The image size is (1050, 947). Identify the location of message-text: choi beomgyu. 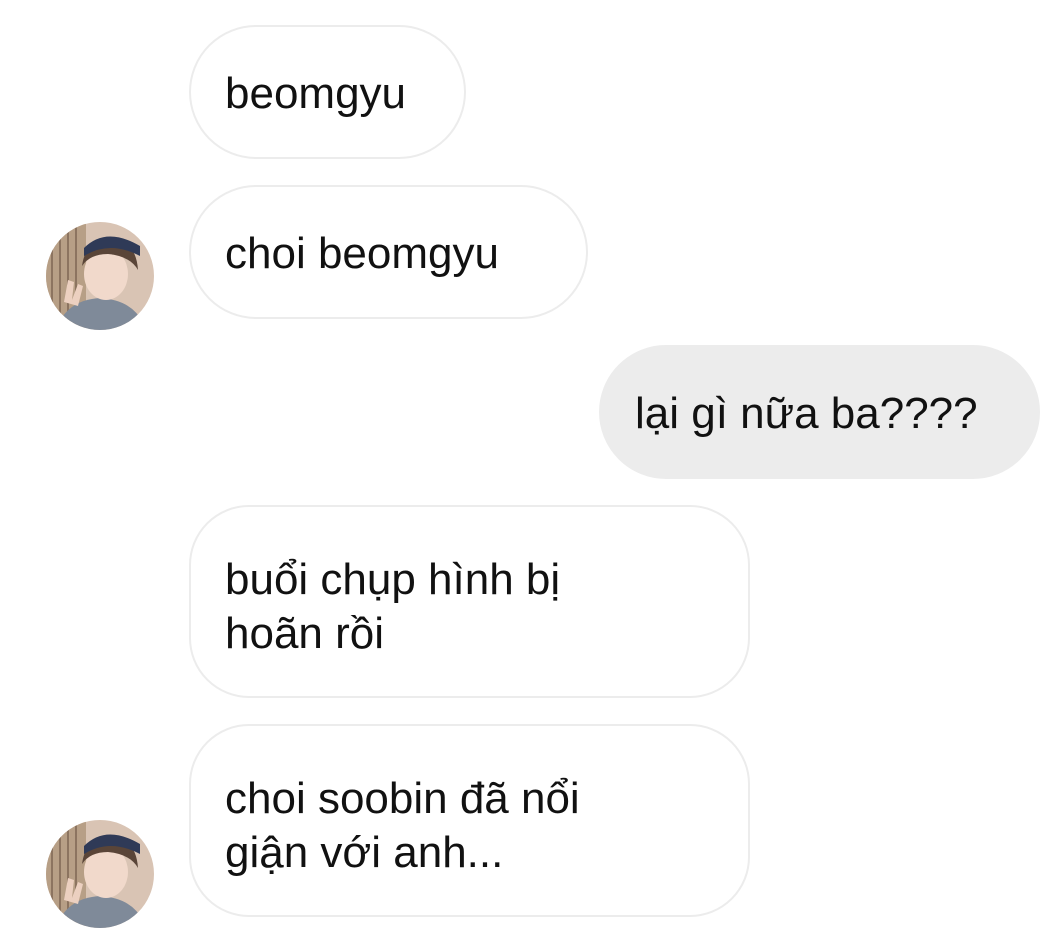
(362, 253).